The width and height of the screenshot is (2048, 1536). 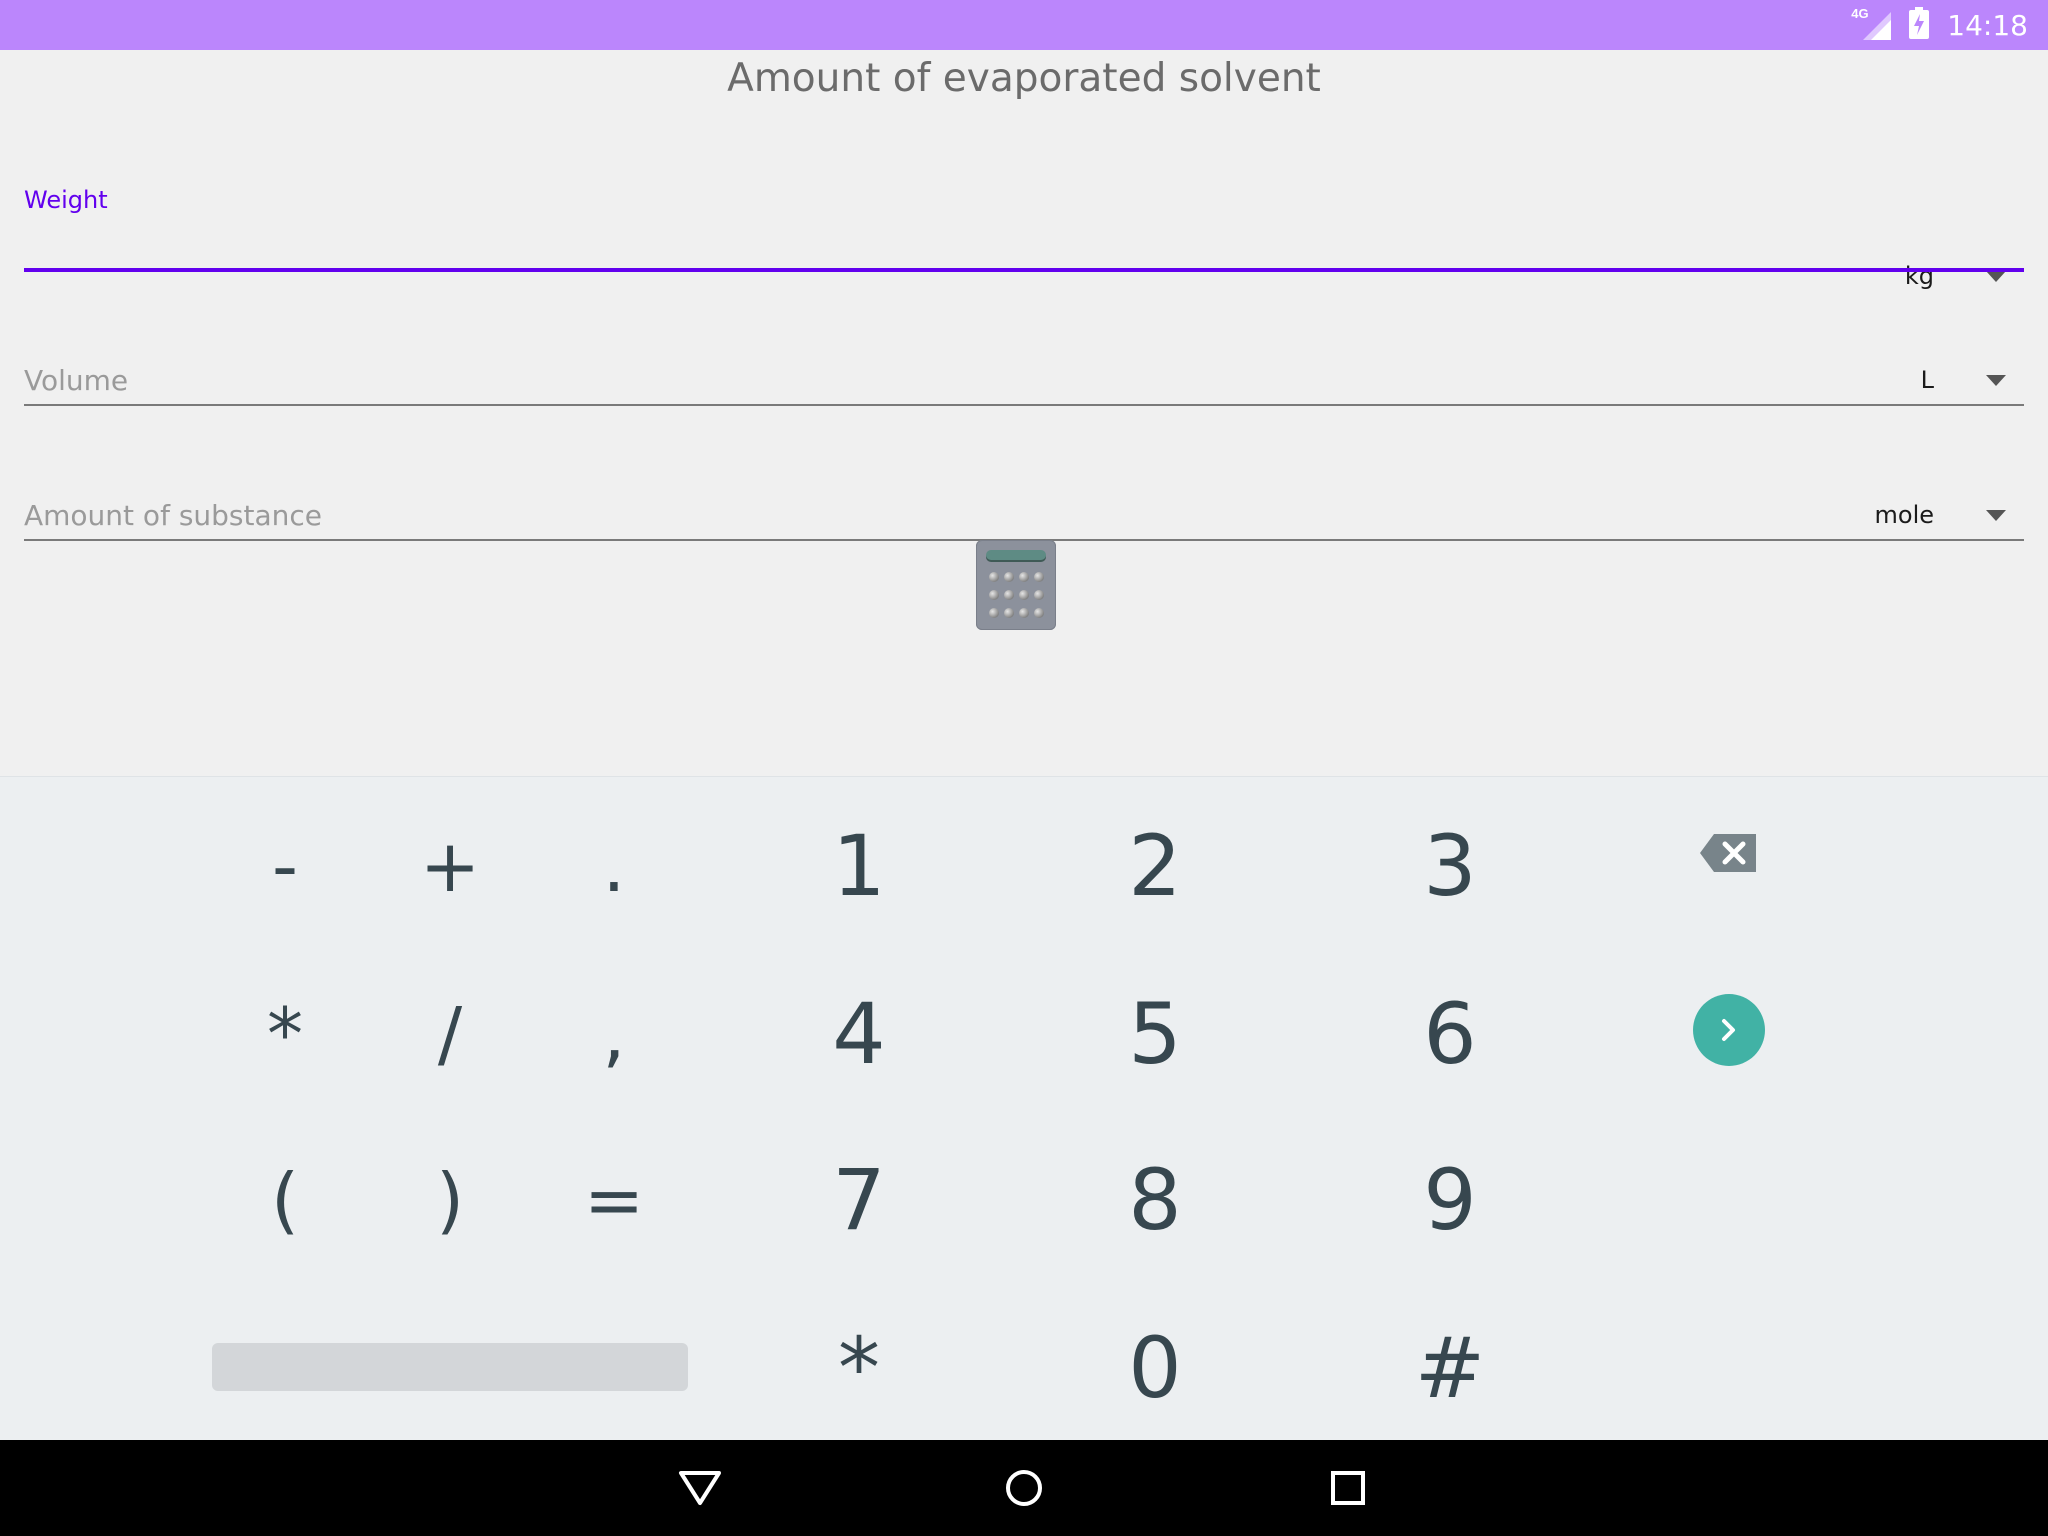 I want to click on key-7: 7, so click(x=859, y=1200).